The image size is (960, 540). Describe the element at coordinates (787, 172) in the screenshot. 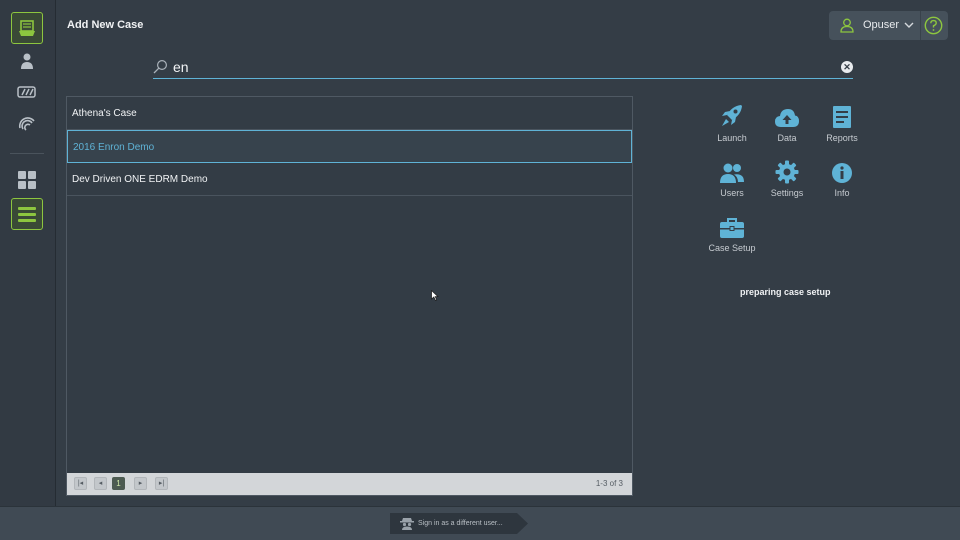

I see `gear-icon` at that location.